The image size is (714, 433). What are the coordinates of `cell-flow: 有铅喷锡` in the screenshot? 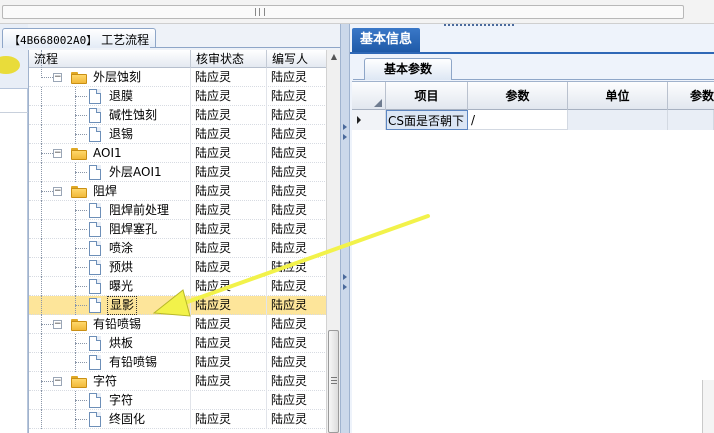 It's located at (110, 362).